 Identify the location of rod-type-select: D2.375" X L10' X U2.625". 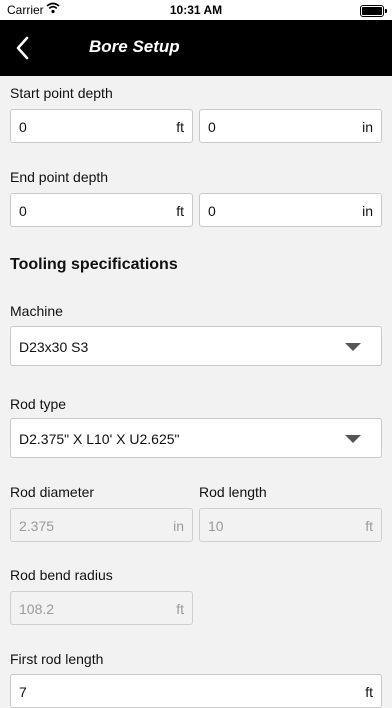
(196, 438).